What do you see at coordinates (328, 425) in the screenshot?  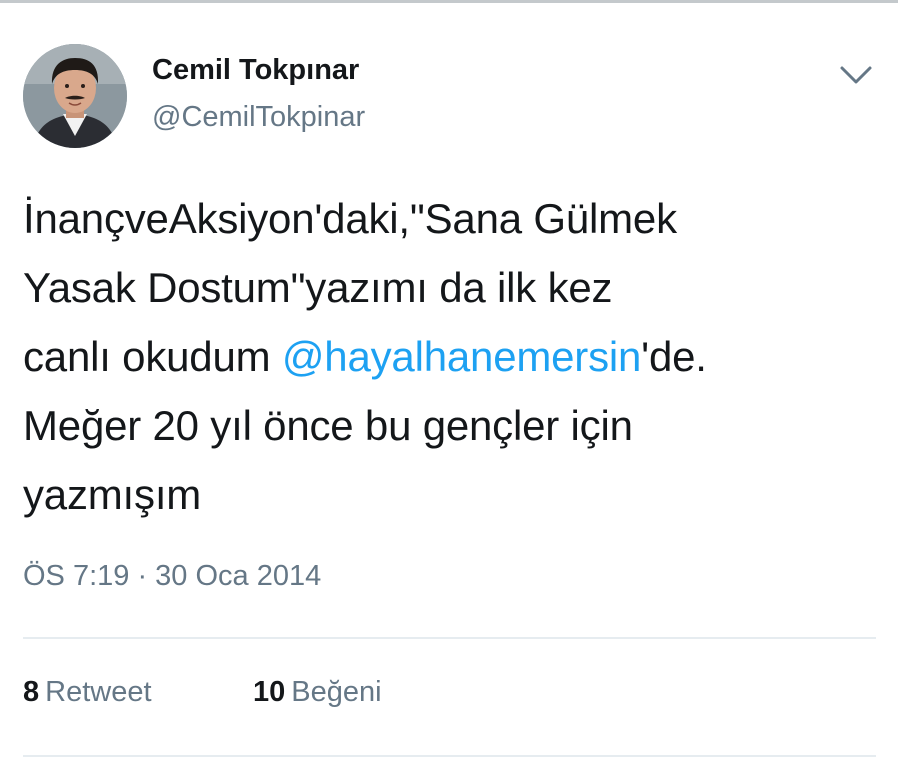 I see `tweet-text-line: Meğer 20 yıl önce bu gençler için` at bounding box center [328, 425].